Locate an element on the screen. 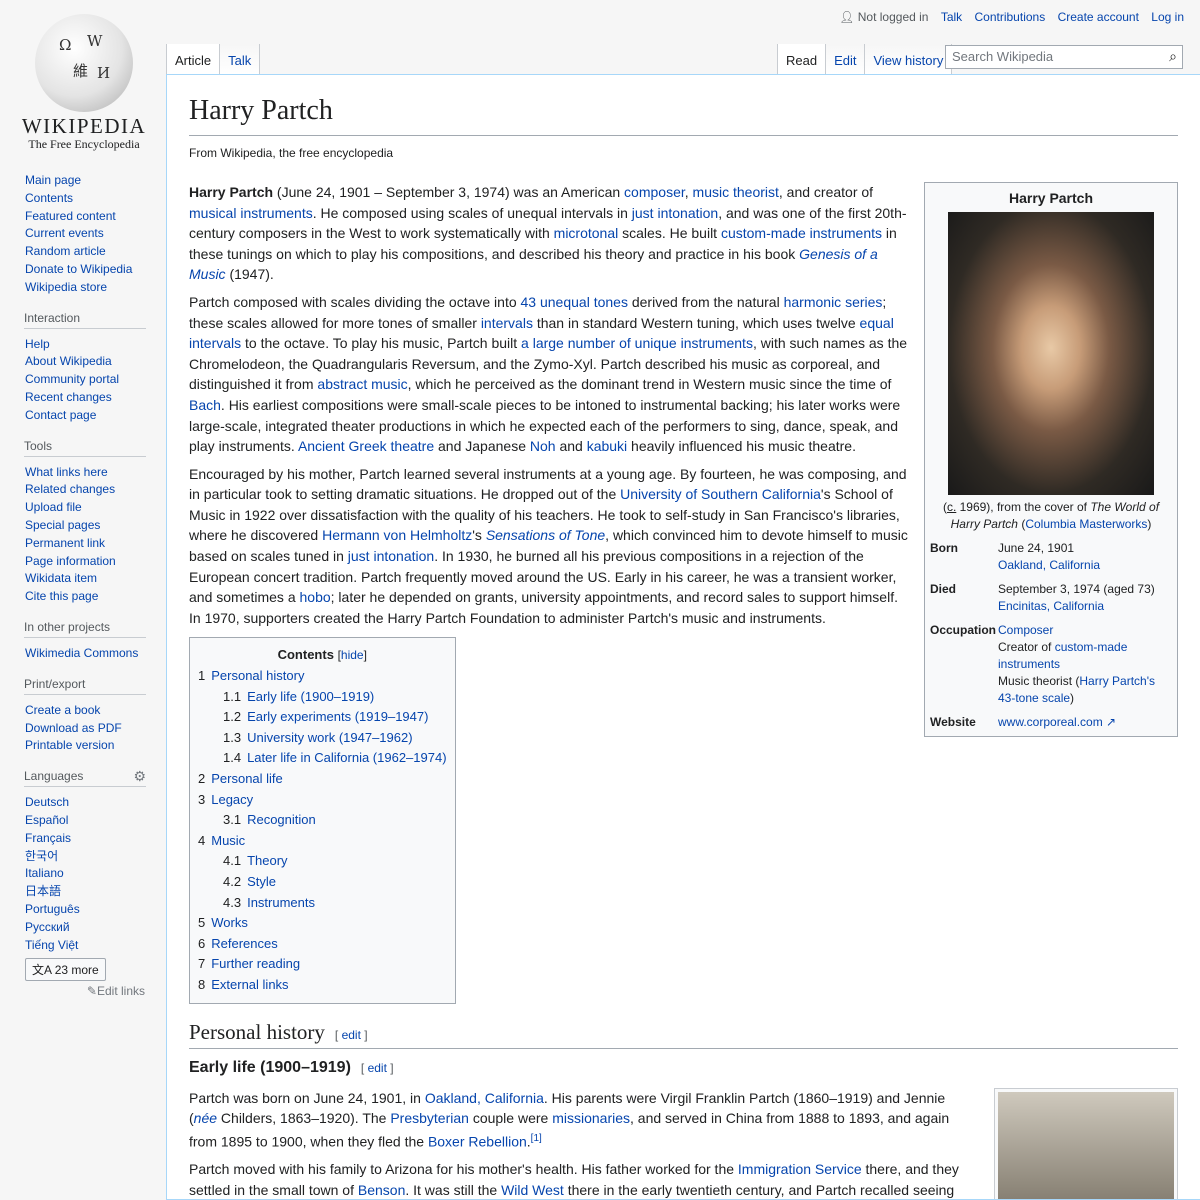 The height and width of the screenshot is (1200, 1200). lang-deutsch: Deutsch is located at coordinates (47, 802).